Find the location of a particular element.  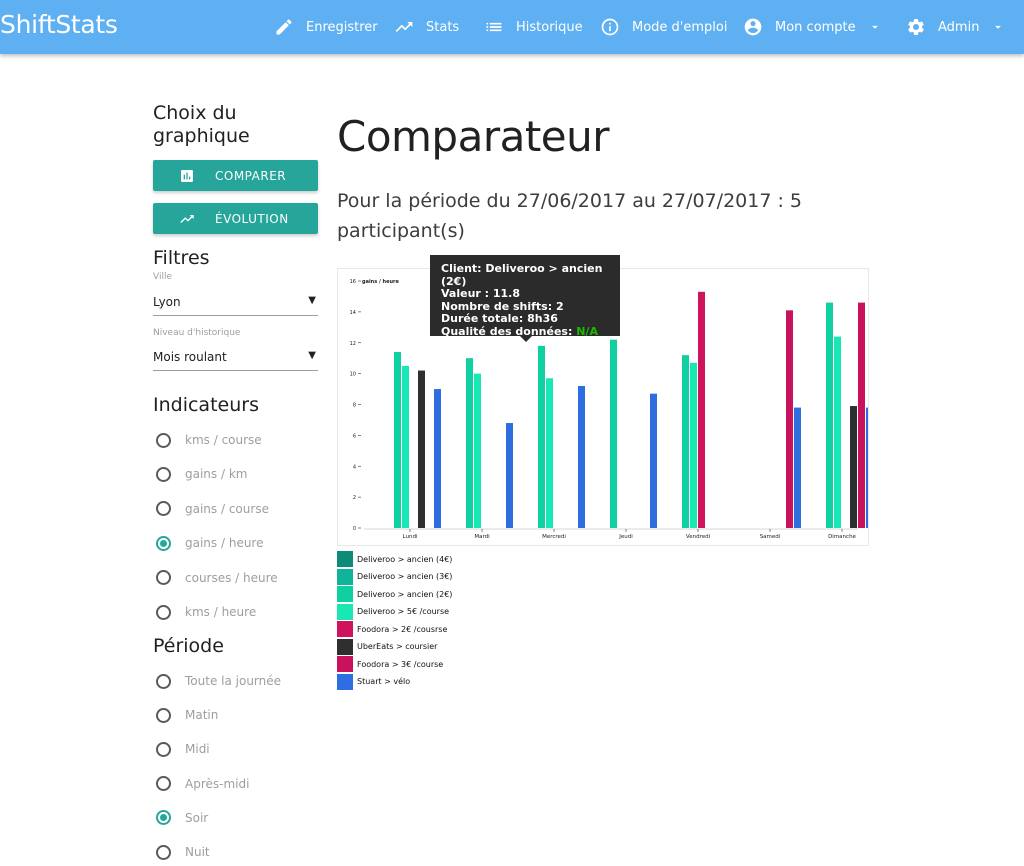

legend-item: Deliveroo > ancien (3€) is located at coordinates (437, 576).